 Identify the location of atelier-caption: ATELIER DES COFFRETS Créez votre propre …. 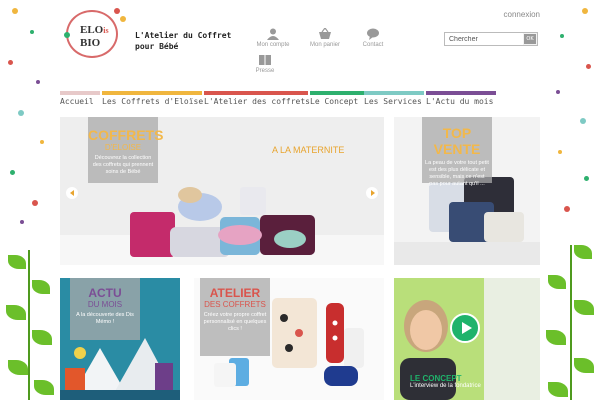
(235, 317).